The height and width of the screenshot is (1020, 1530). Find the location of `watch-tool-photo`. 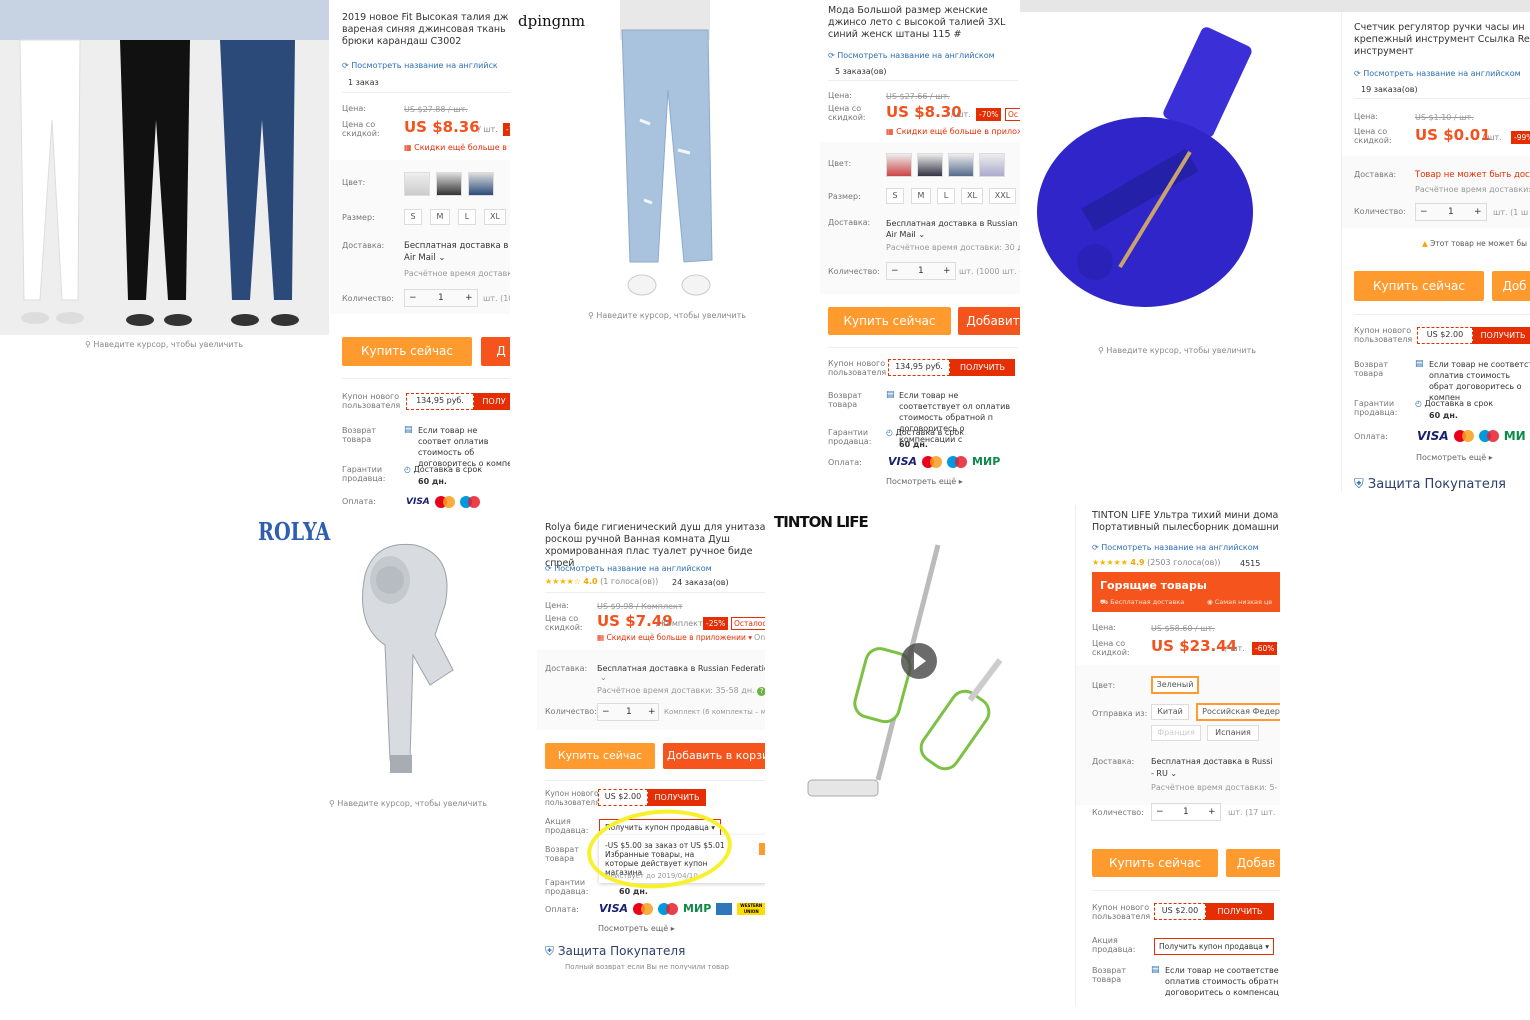

watch-tool-photo is located at coordinates (1180, 176).